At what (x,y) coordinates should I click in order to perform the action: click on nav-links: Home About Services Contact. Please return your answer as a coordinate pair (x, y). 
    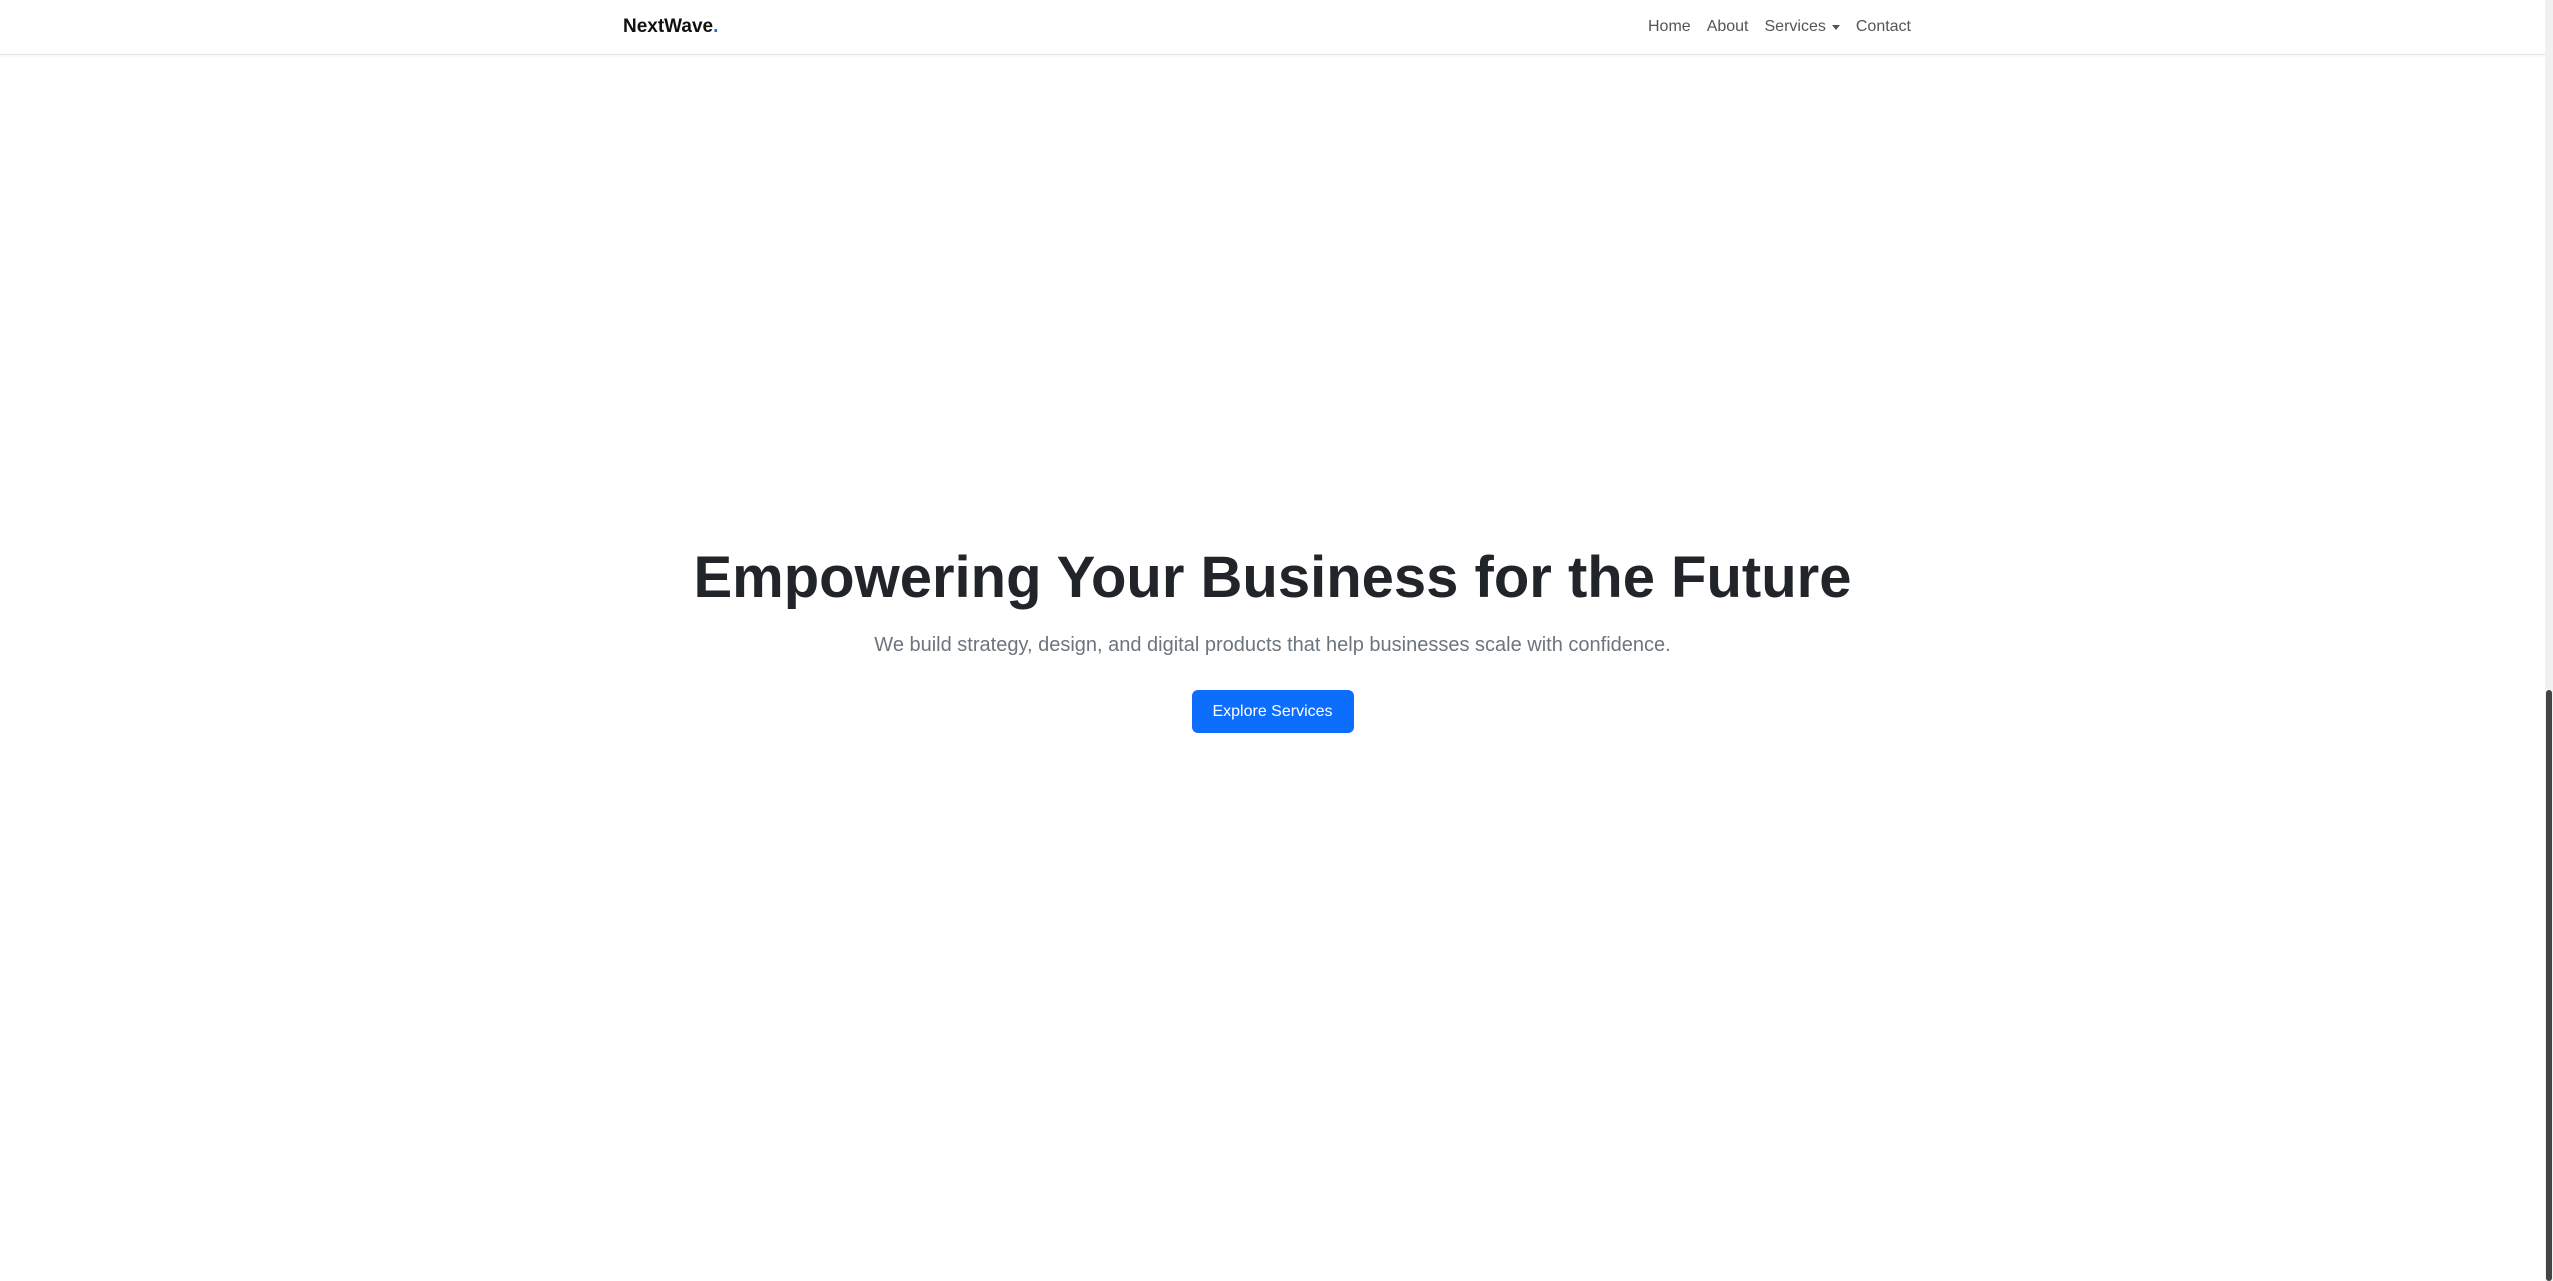
    Looking at the image, I should click on (1779, 27).